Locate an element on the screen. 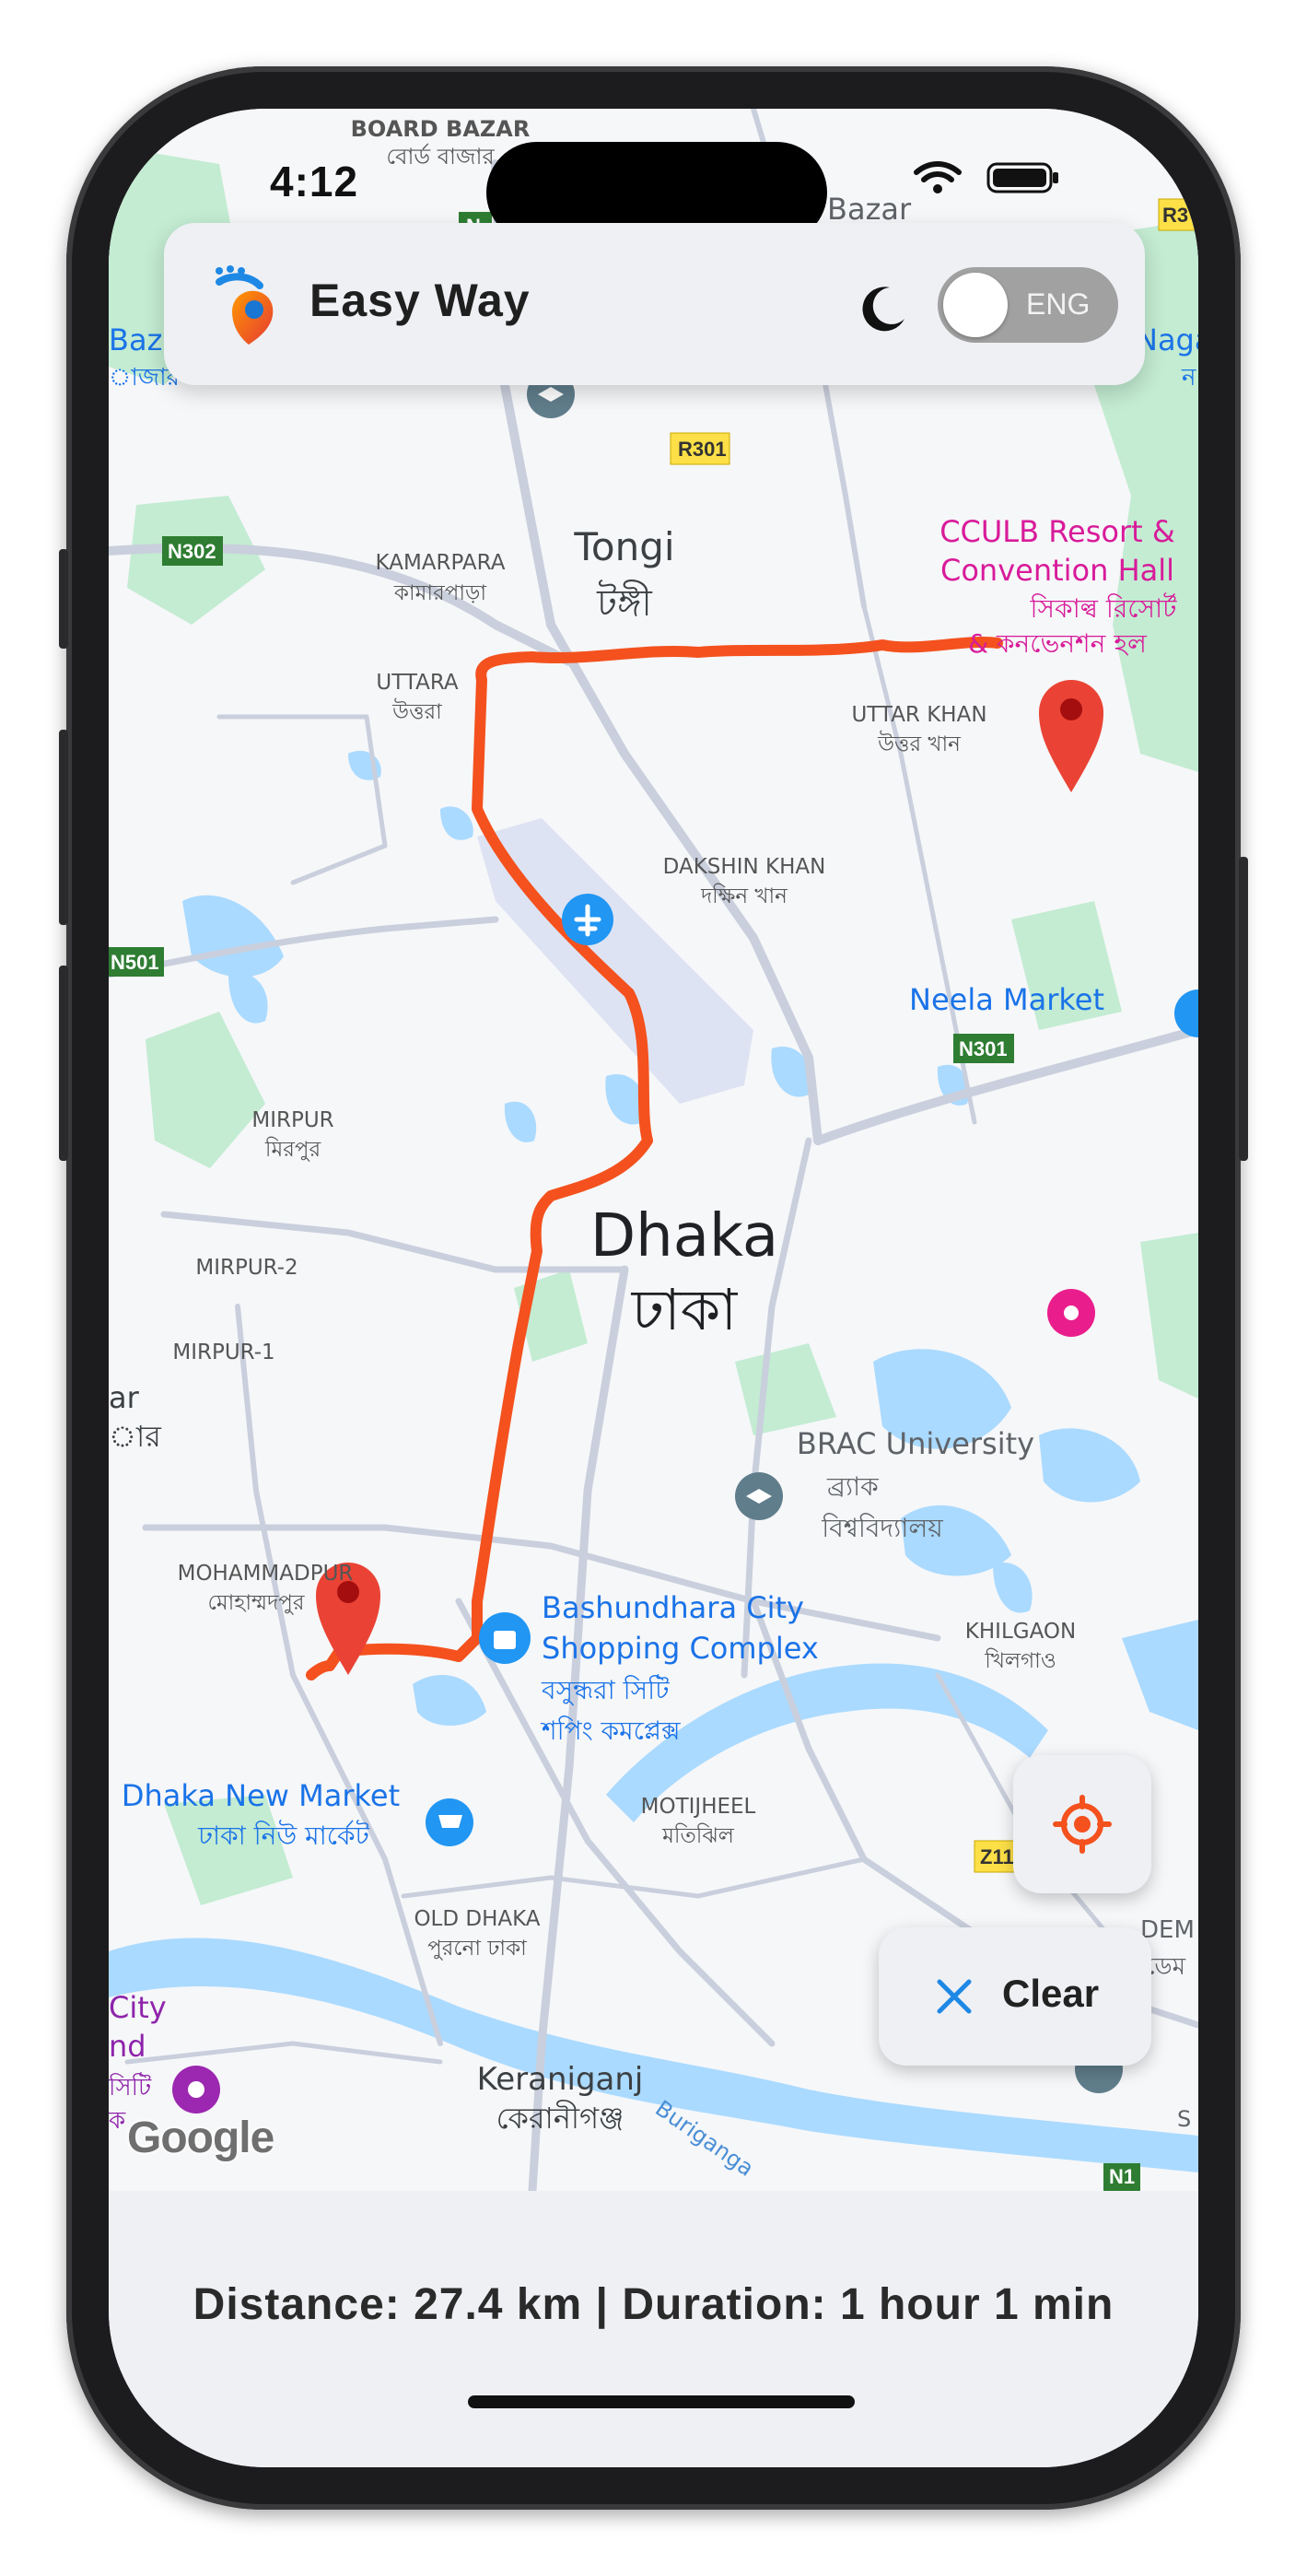 Image resolution: width=1307 pixels, height=2576 pixels. language-toggle-label: ENG is located at coordinates (1058, 304).